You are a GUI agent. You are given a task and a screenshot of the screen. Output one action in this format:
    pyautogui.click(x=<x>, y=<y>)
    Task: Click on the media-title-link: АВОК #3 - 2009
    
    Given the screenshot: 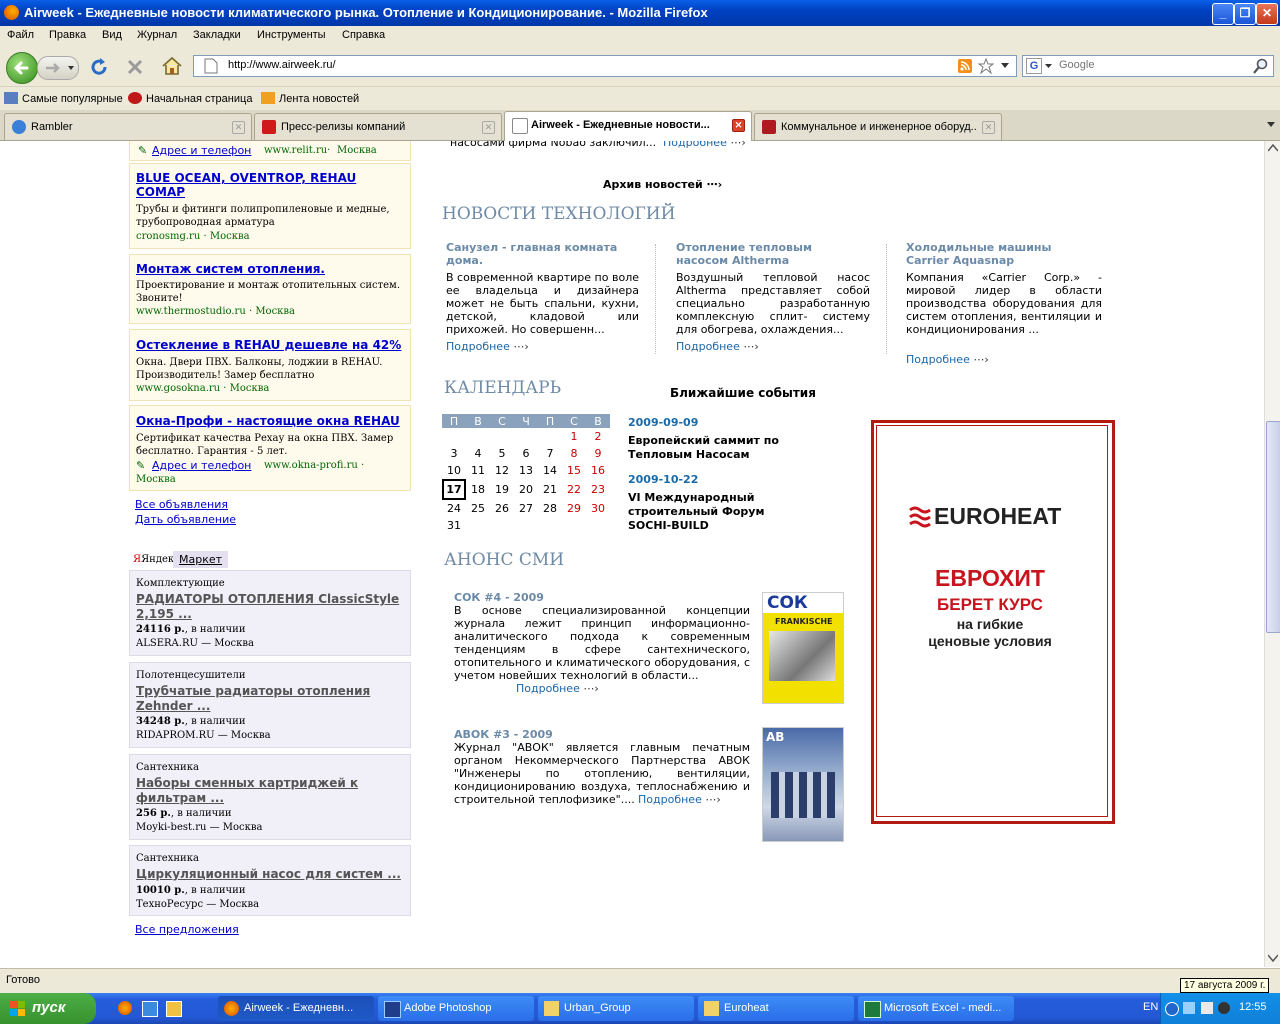 What is the action you would take?
    pyautogui.click(x=503, y=734)
    